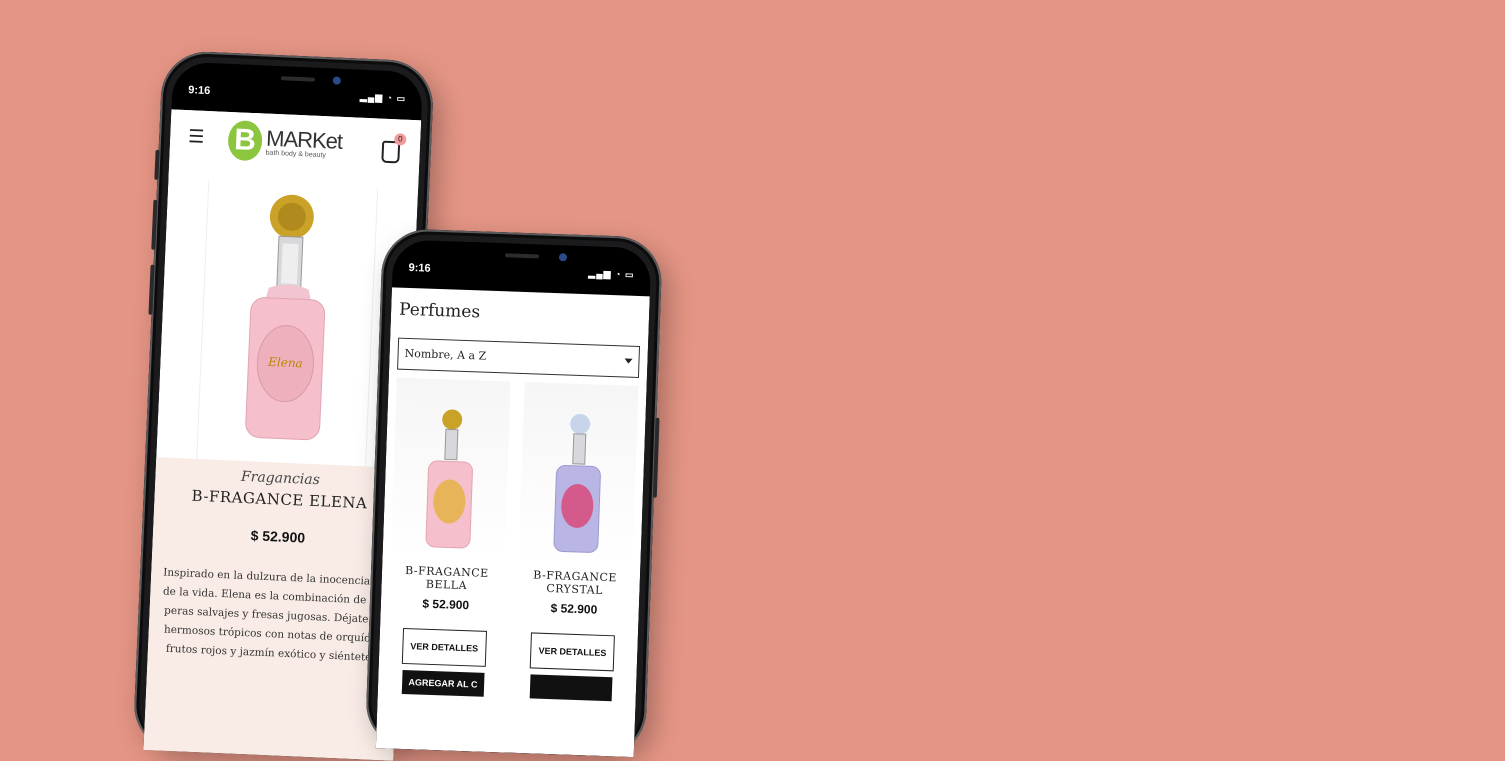 The width and height of the screenshot is (1505, 761). I want to click on volume-down-button, so click(151, 289).